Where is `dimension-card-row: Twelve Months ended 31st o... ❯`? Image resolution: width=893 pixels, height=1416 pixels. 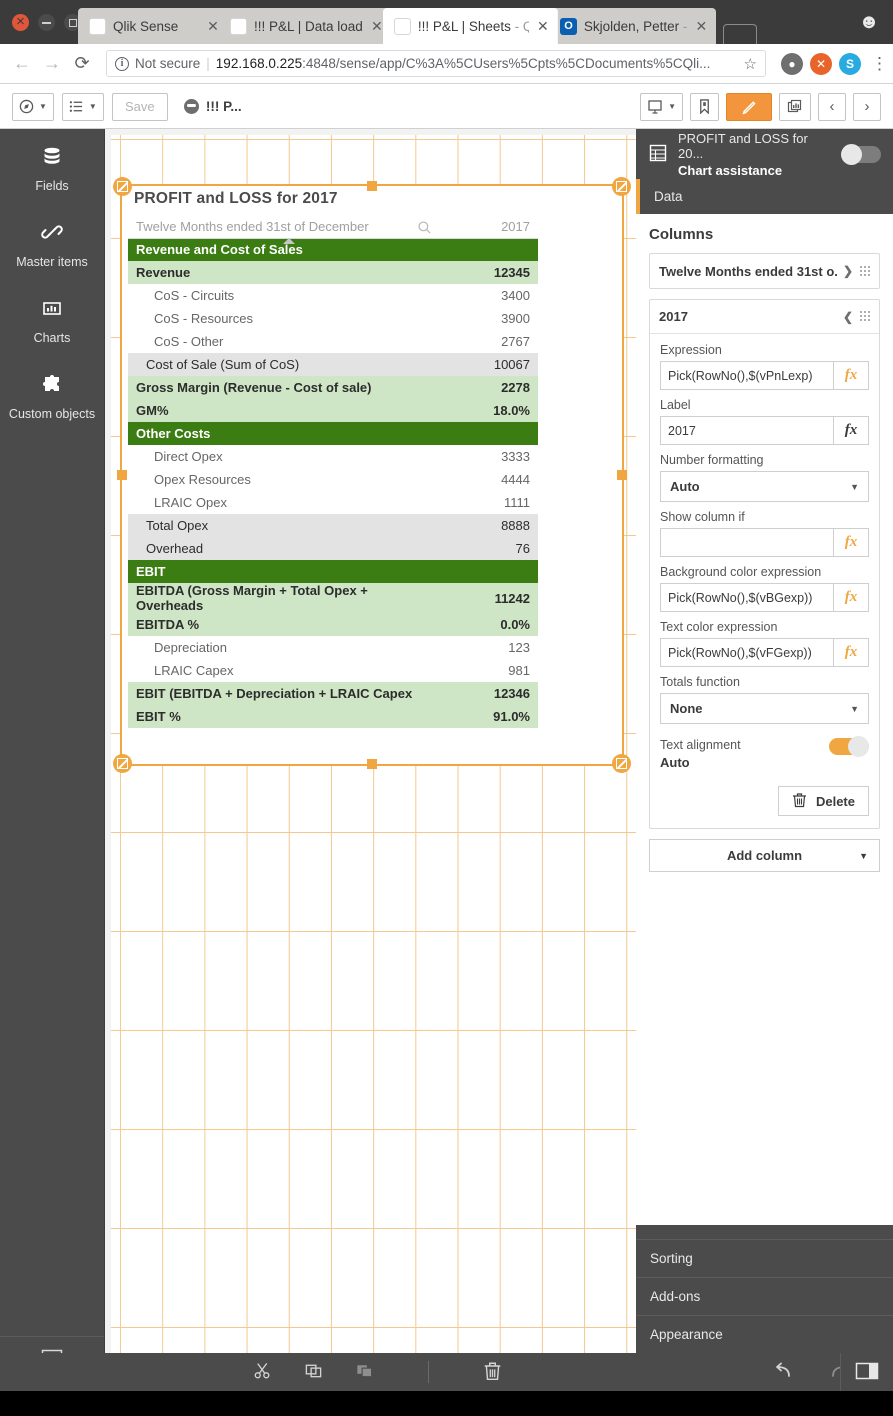
dimension-card-row: Twelve Months ended 31st o... ❯ is located at coordinates (764, 271).